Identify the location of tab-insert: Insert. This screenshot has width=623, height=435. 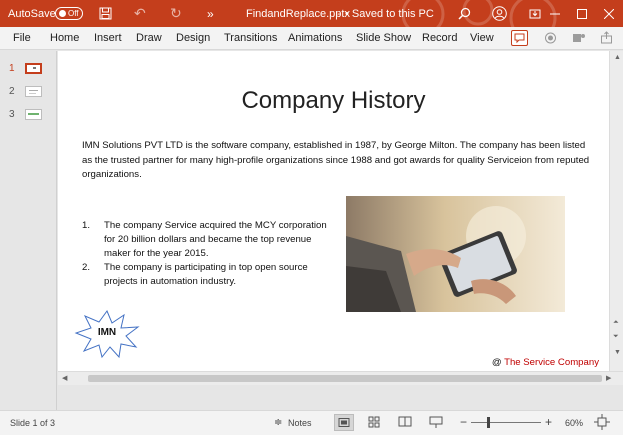
(108, 38).